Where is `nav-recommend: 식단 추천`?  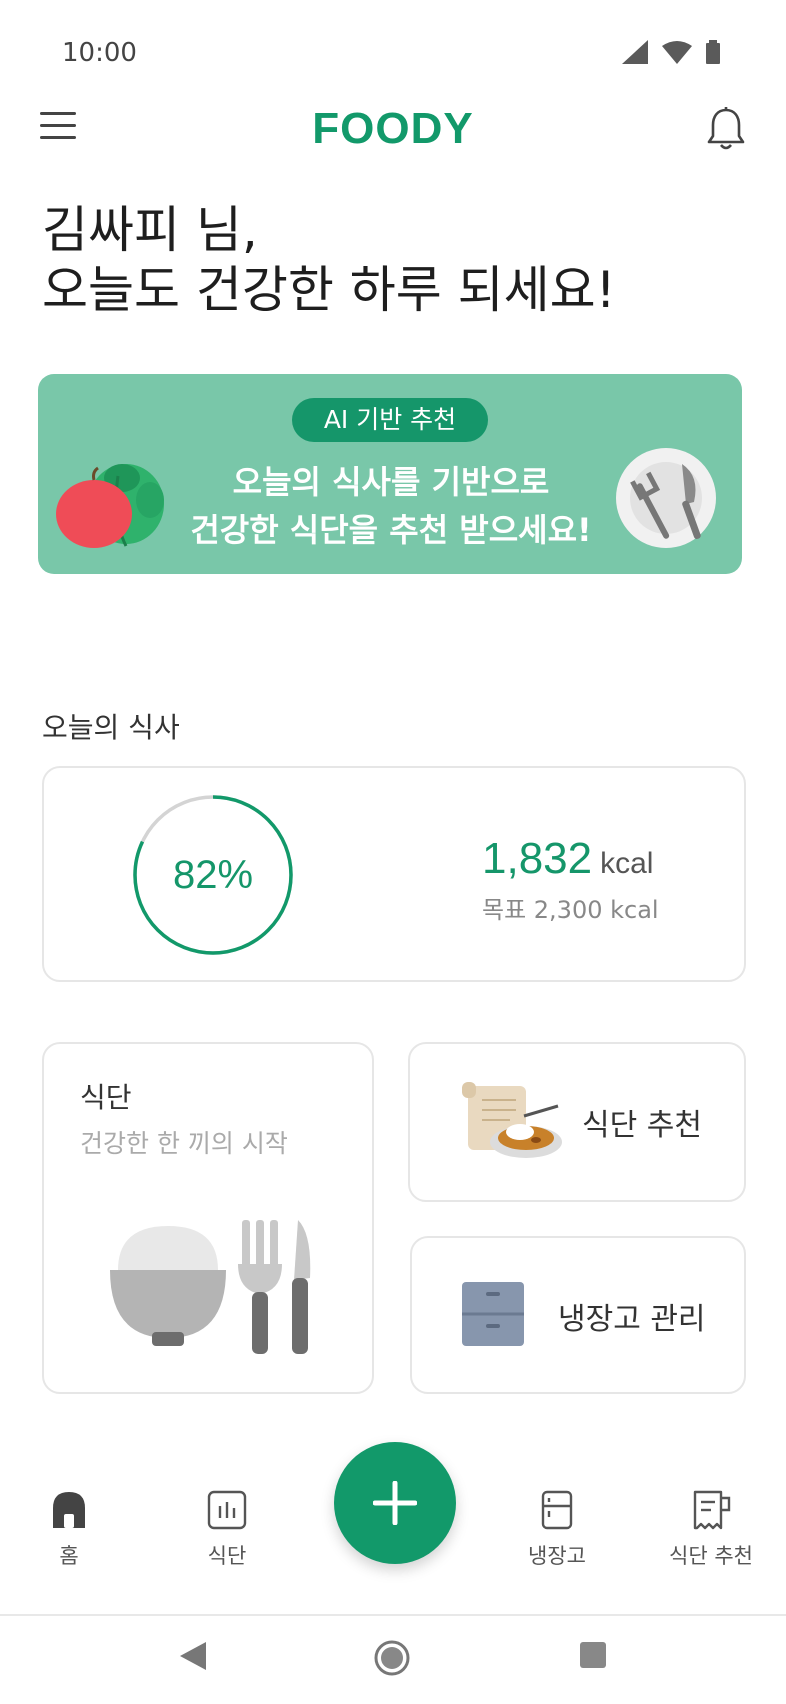
nav-recommend: 식단 추천 is located at coordinates (711, 1530).